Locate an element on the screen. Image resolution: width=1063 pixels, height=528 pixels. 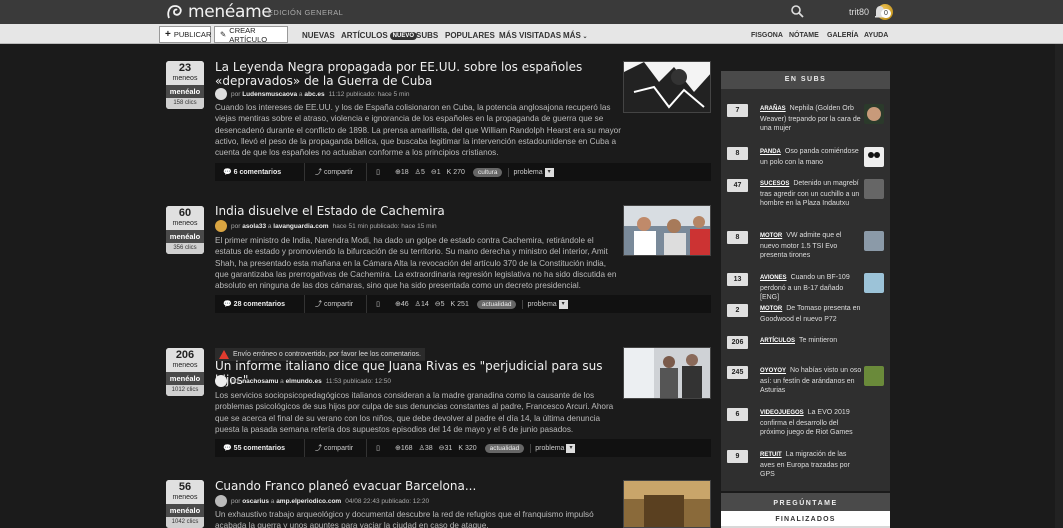
author-link: Ludensmuscaova is located at coordinates (269, 94).